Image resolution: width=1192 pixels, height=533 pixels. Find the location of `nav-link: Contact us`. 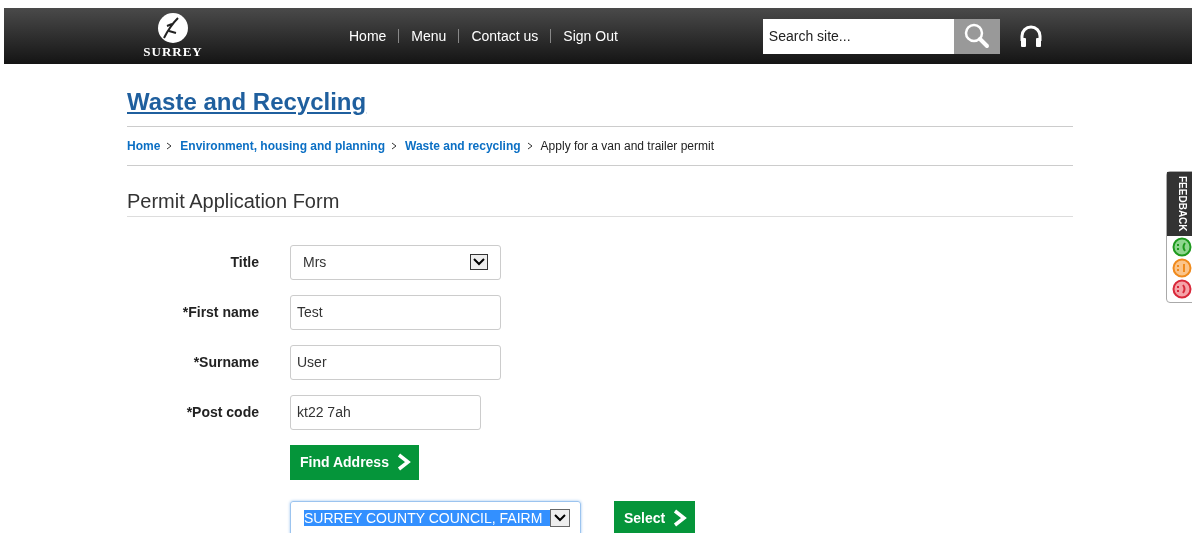

nav-link: Contact us is located at coordinates (505, 36).